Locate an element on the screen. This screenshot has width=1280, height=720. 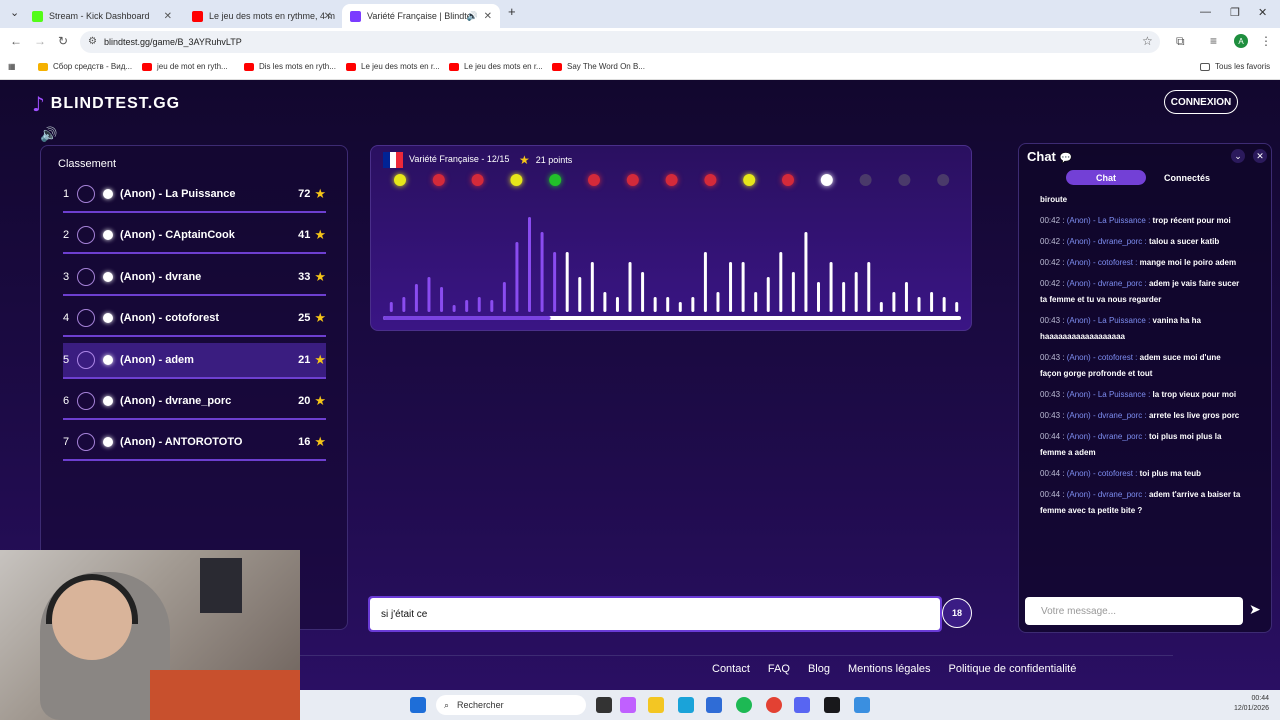
footer-link-privacy: Politique de confidentialité is located at coordinates (1013, 669).